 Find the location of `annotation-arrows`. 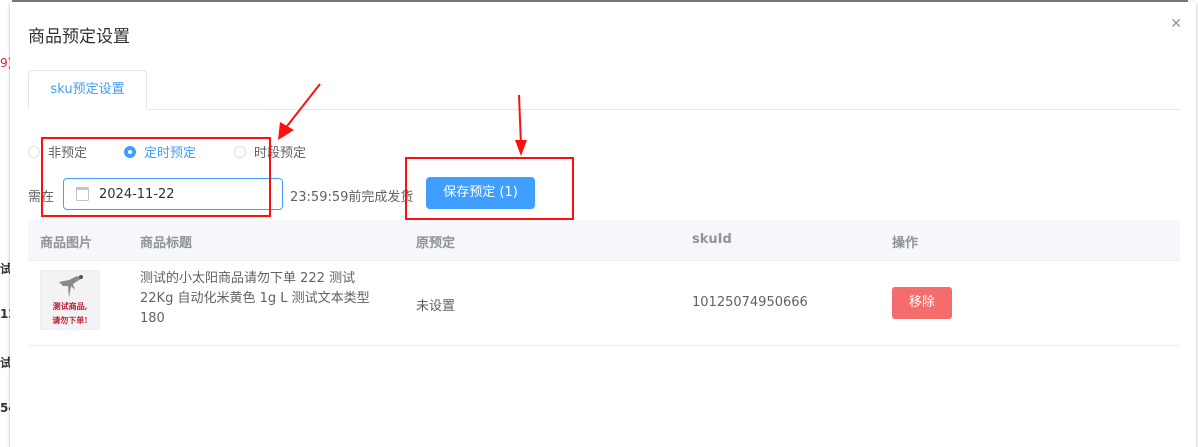

annotation-arrows is located at coordinates (402, 119).